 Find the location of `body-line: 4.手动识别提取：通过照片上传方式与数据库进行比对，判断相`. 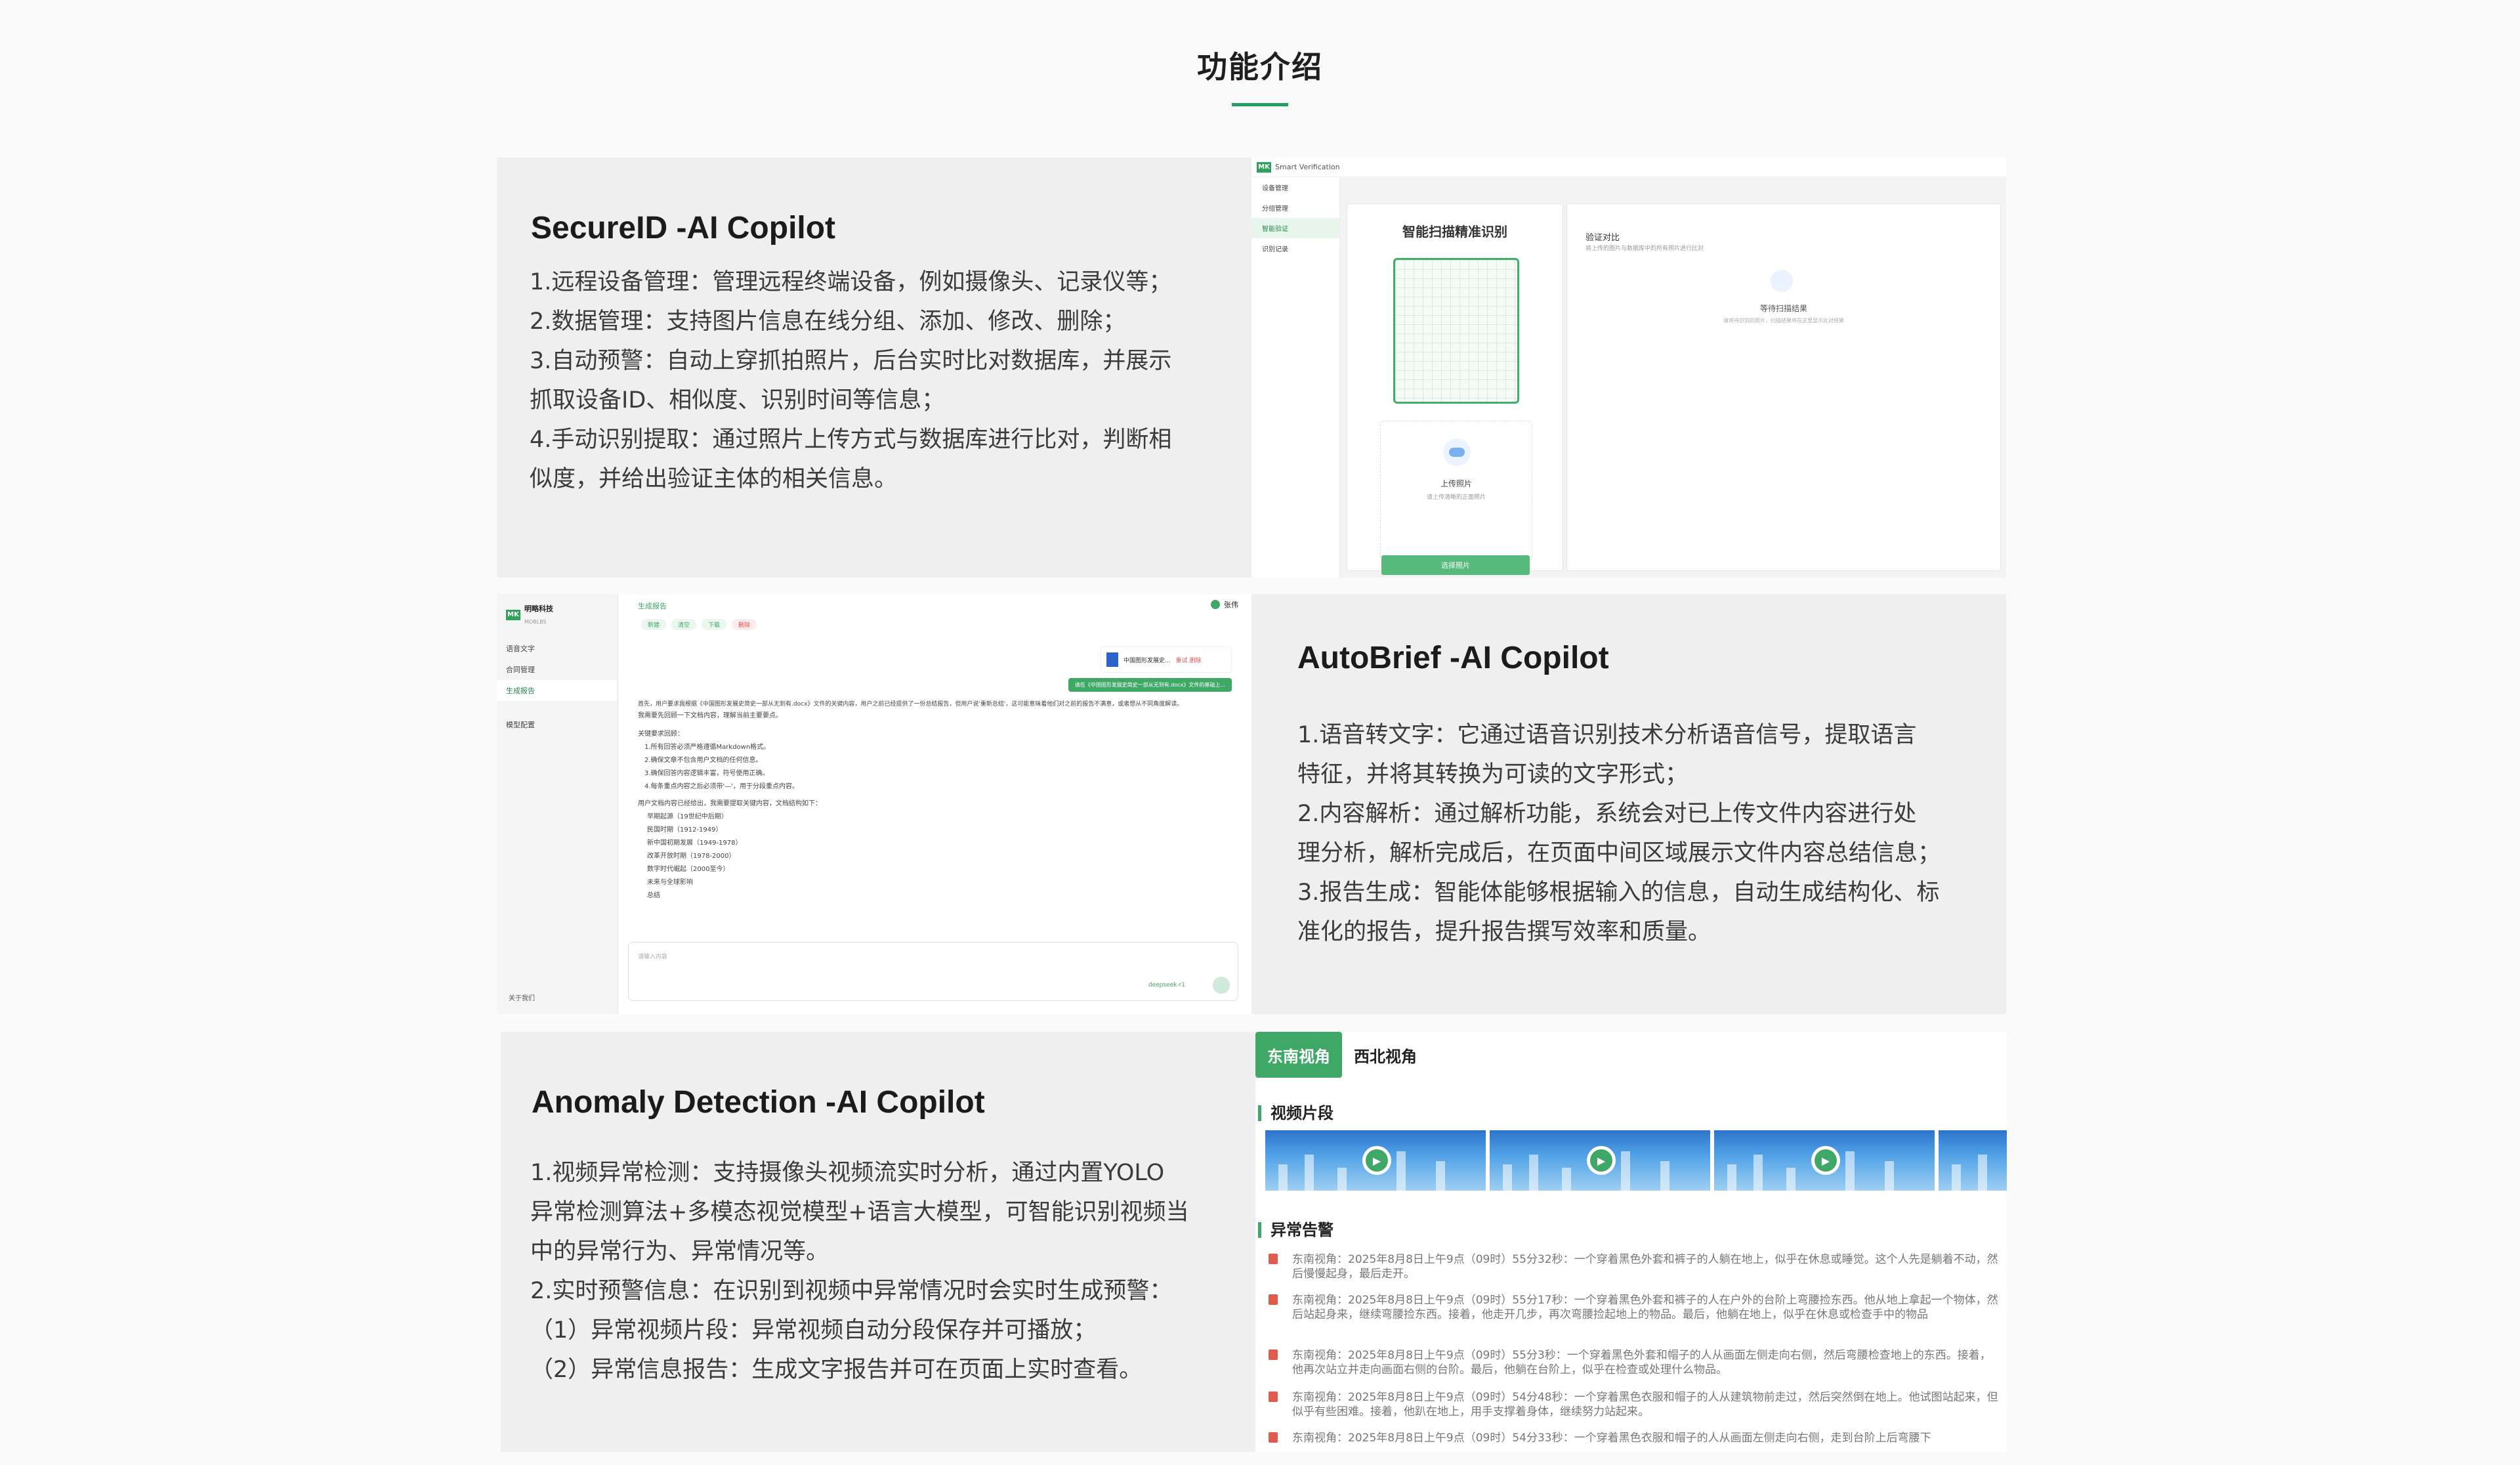

body-line: 4.手动识别提取：通过照片上传方式与数据库进行比对，判断相 is located at coordinates (851, 440).